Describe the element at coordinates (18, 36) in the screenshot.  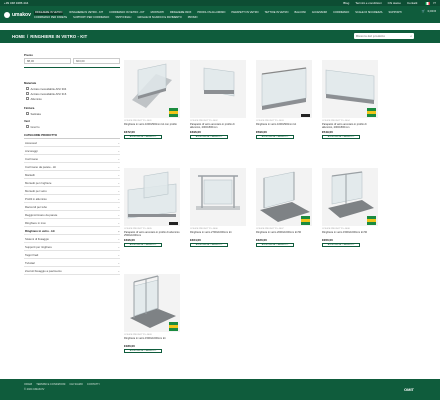
I see `breadcrumb-home: HOME` at that location.